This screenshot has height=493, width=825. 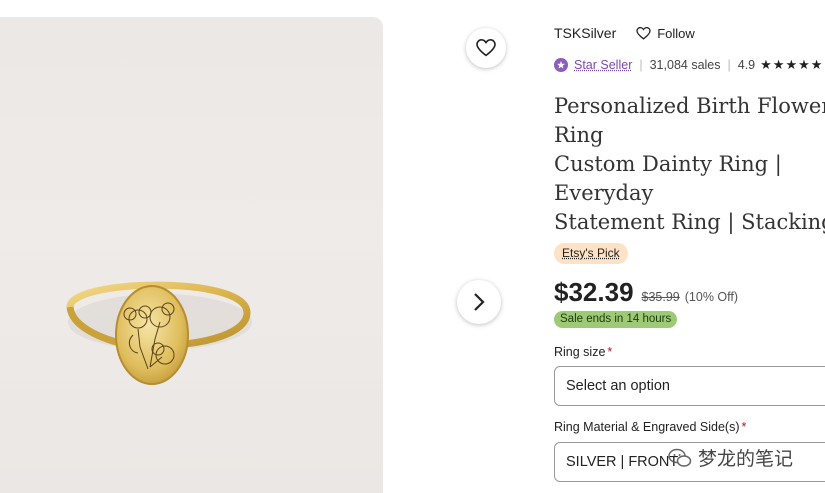 What do you see at coordinates (624, 33) in the screenshot?
I see `shop-header: TSKSilver Follow` at bounding box center [624, 33].